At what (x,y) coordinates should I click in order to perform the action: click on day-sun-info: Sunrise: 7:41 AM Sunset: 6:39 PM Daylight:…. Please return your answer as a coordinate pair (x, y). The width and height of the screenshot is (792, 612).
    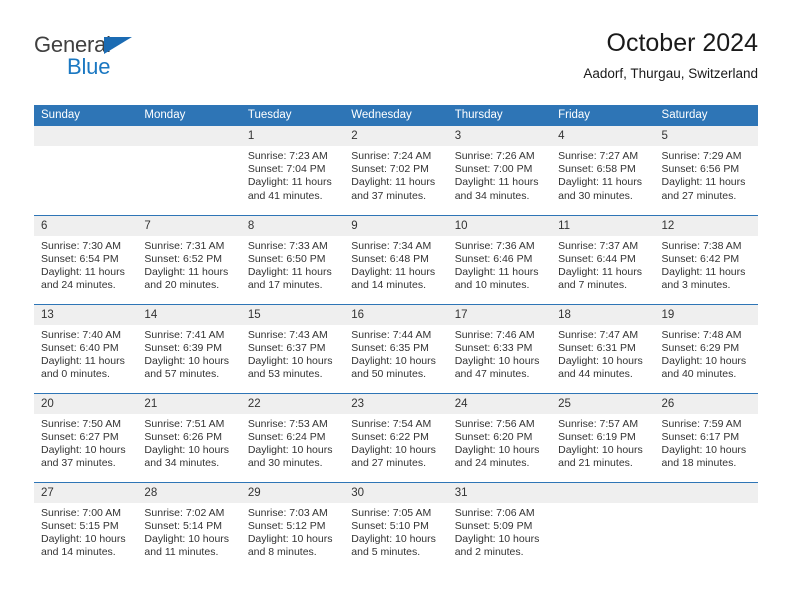
    Looking at the image, I should click on (188, 353).